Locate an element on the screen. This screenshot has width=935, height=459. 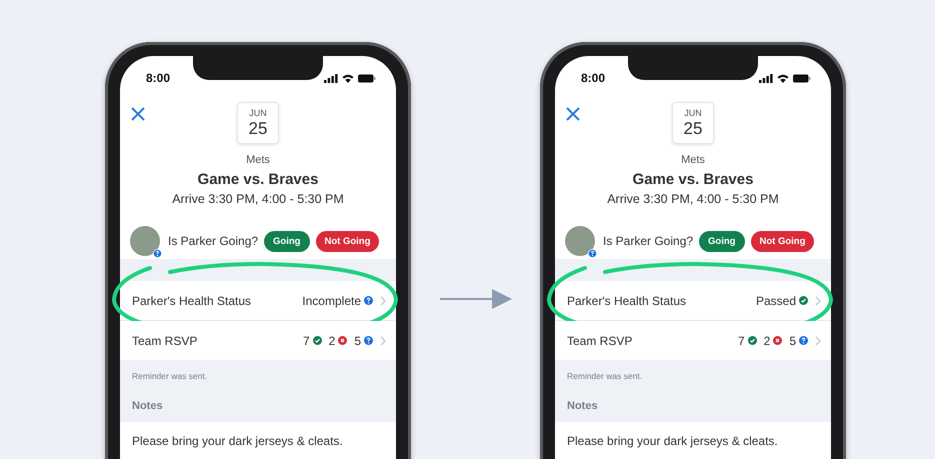
arrow-right-icon is located at coordinates (476, 299).